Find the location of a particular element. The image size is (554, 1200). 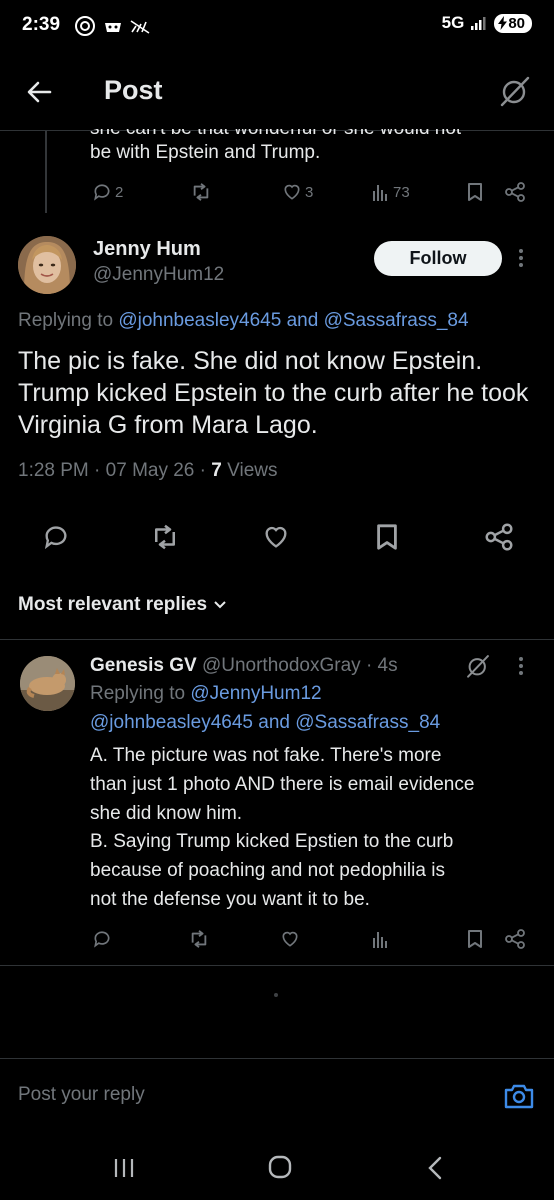

reply-author-avatar is located at coordinates (47, 683).